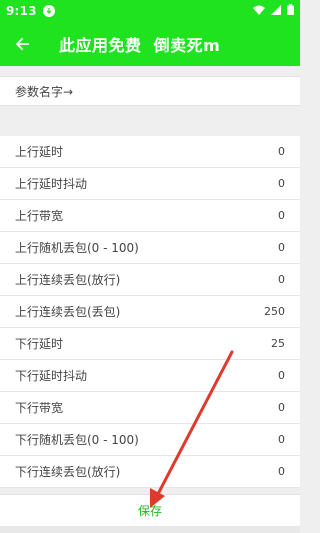 The height and width of the screenshot is (533, 320). I want to click on setting-row: 上行随机丢包(0 - 100) 0, so click(150, 248).